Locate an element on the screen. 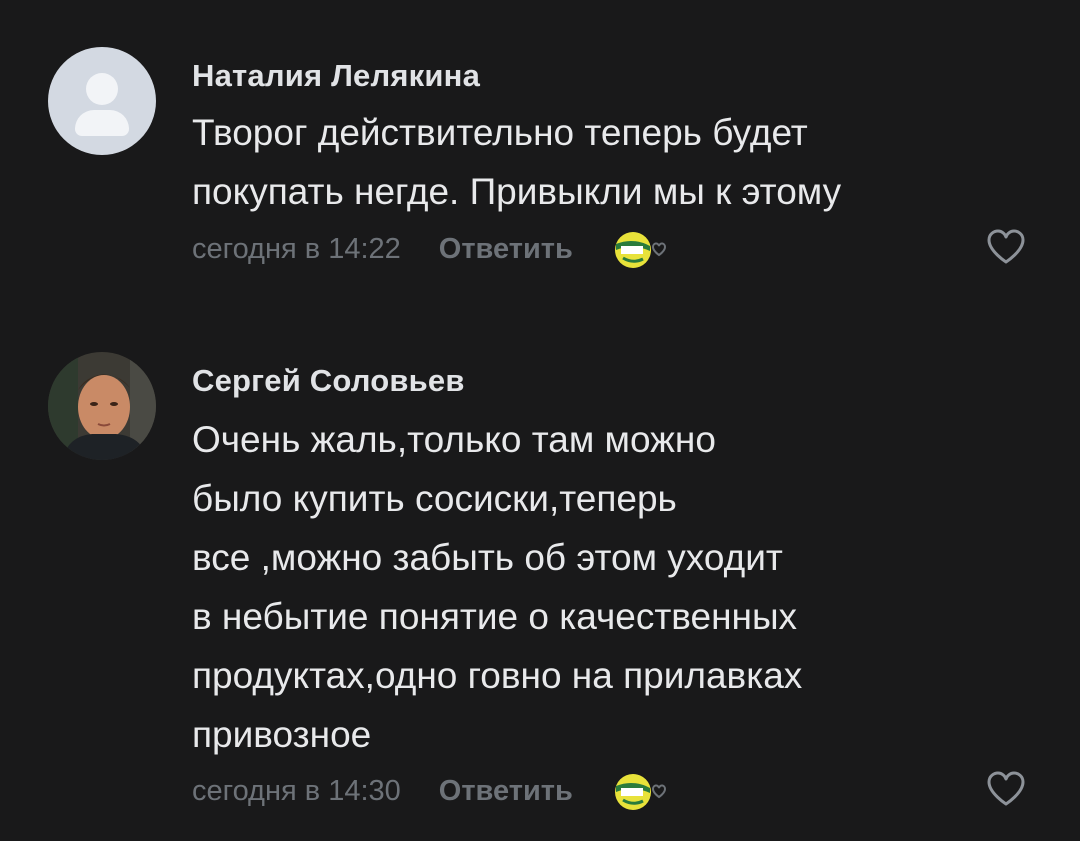 The height and width of the screenshot is (841, 1080). comment-author: Наталия Лелякина is located at coordinates (336, 76).